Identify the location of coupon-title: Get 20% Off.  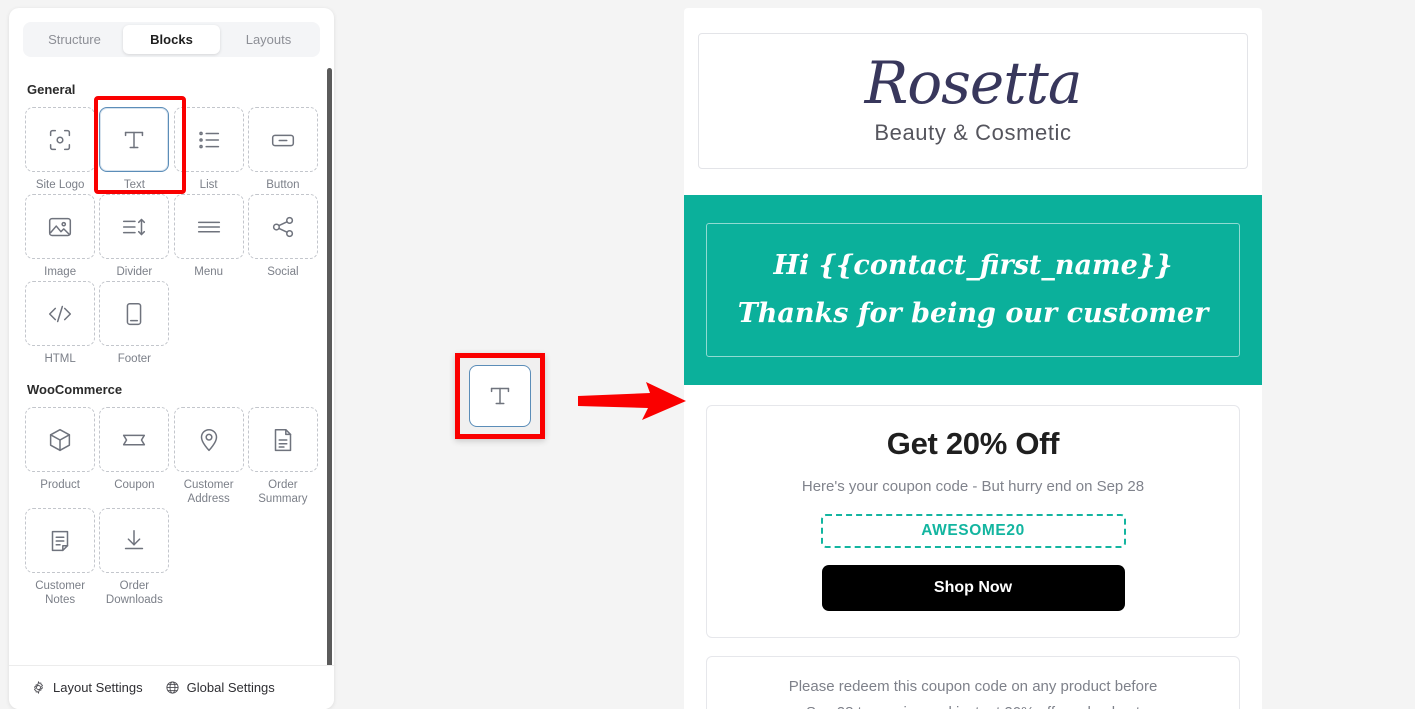
(973, 443).